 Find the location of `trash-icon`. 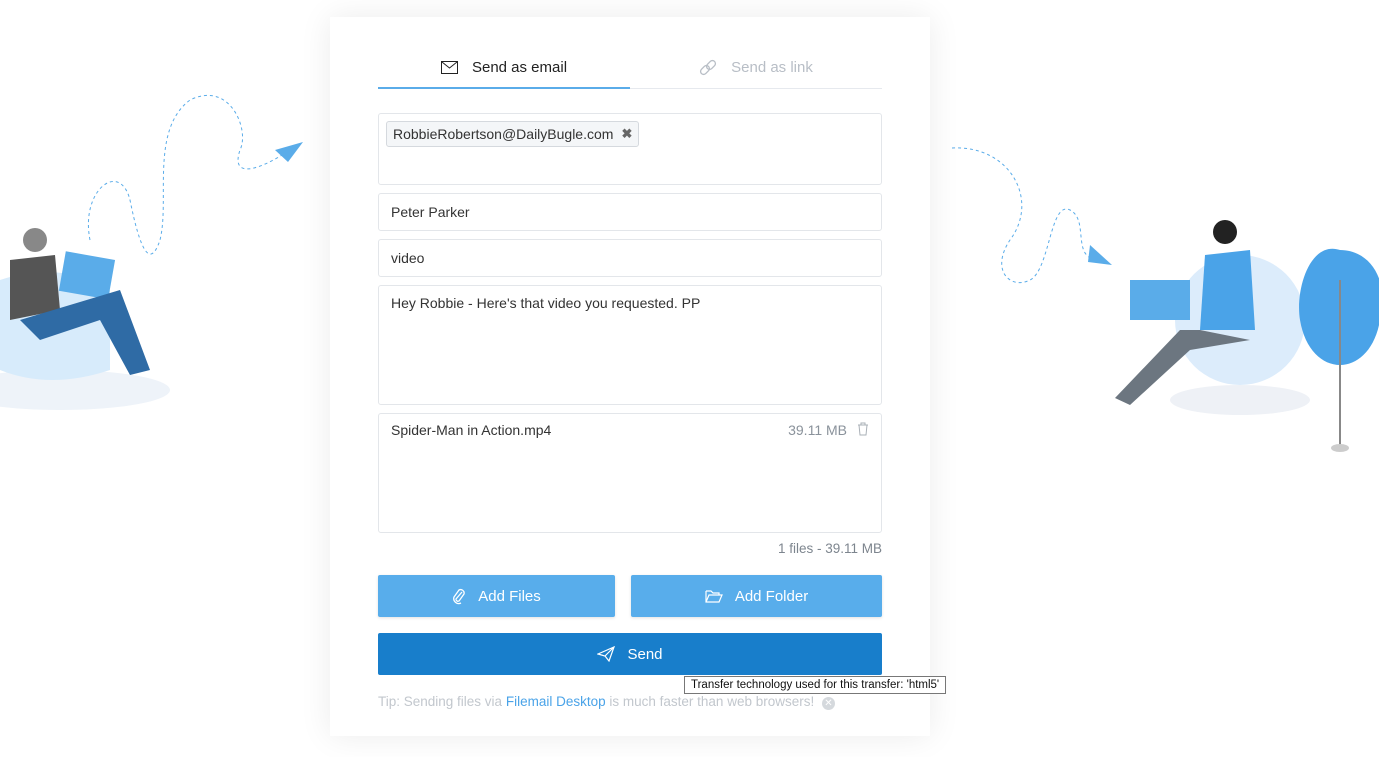

trash-icon is located at coordinates (863, 429).